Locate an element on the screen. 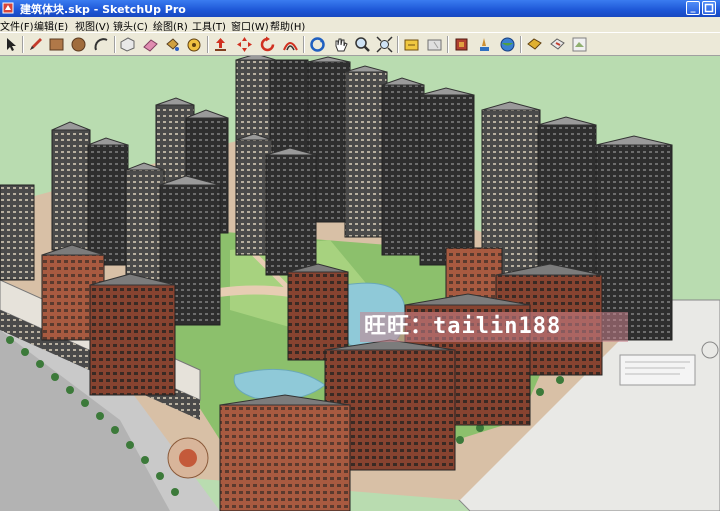 The width and height of the screenshot is (720, 511). components-icon is located at coordinates (461, 44).